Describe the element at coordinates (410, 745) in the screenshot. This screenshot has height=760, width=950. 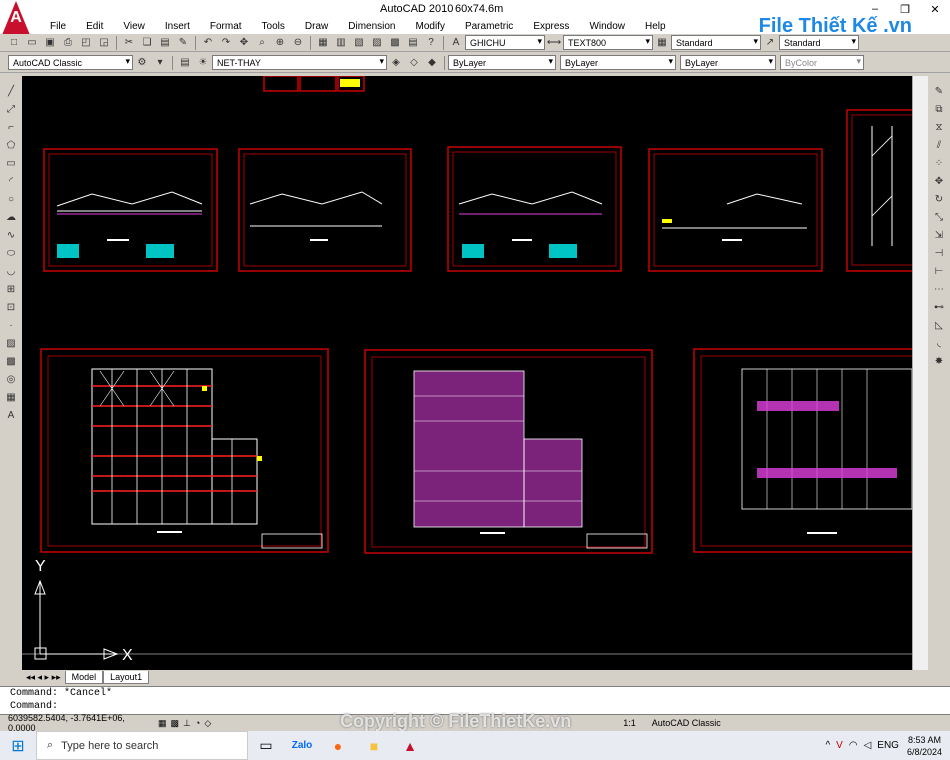
I see `autocad-taskbar-icon: ▲` at that location.